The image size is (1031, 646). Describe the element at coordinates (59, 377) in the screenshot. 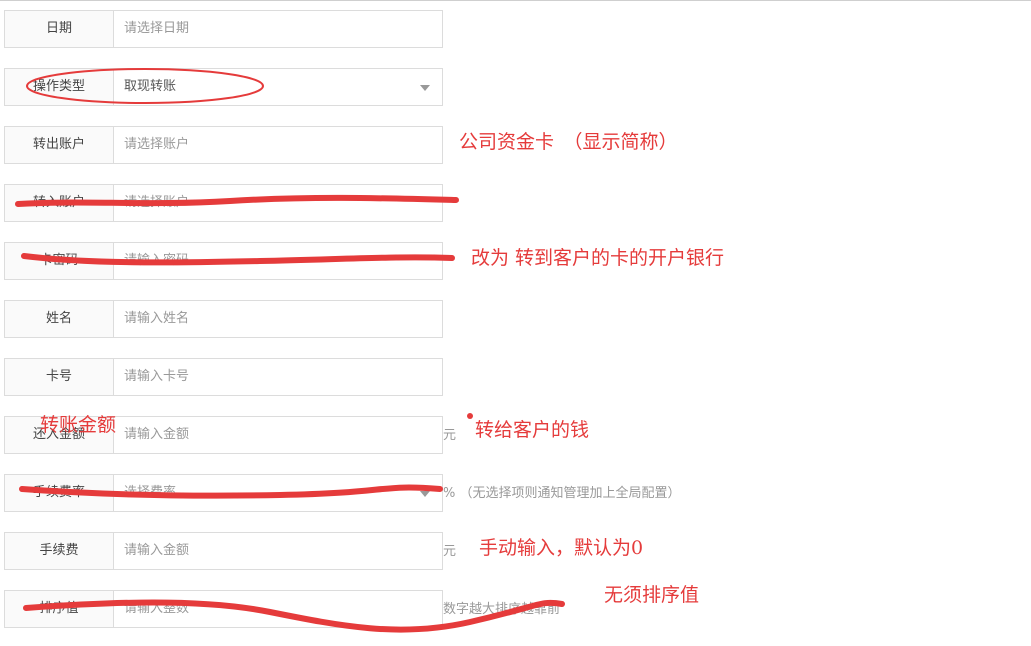

I see `card-number-label: 卡号` at that location.